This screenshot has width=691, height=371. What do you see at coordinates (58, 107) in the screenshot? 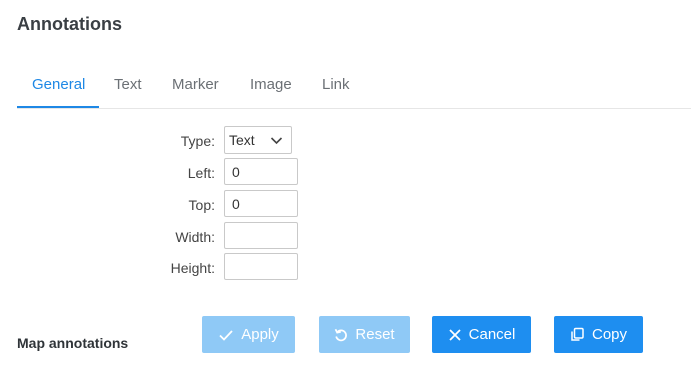
I see `active-tab-indicator` at bounding box center [58, 107].